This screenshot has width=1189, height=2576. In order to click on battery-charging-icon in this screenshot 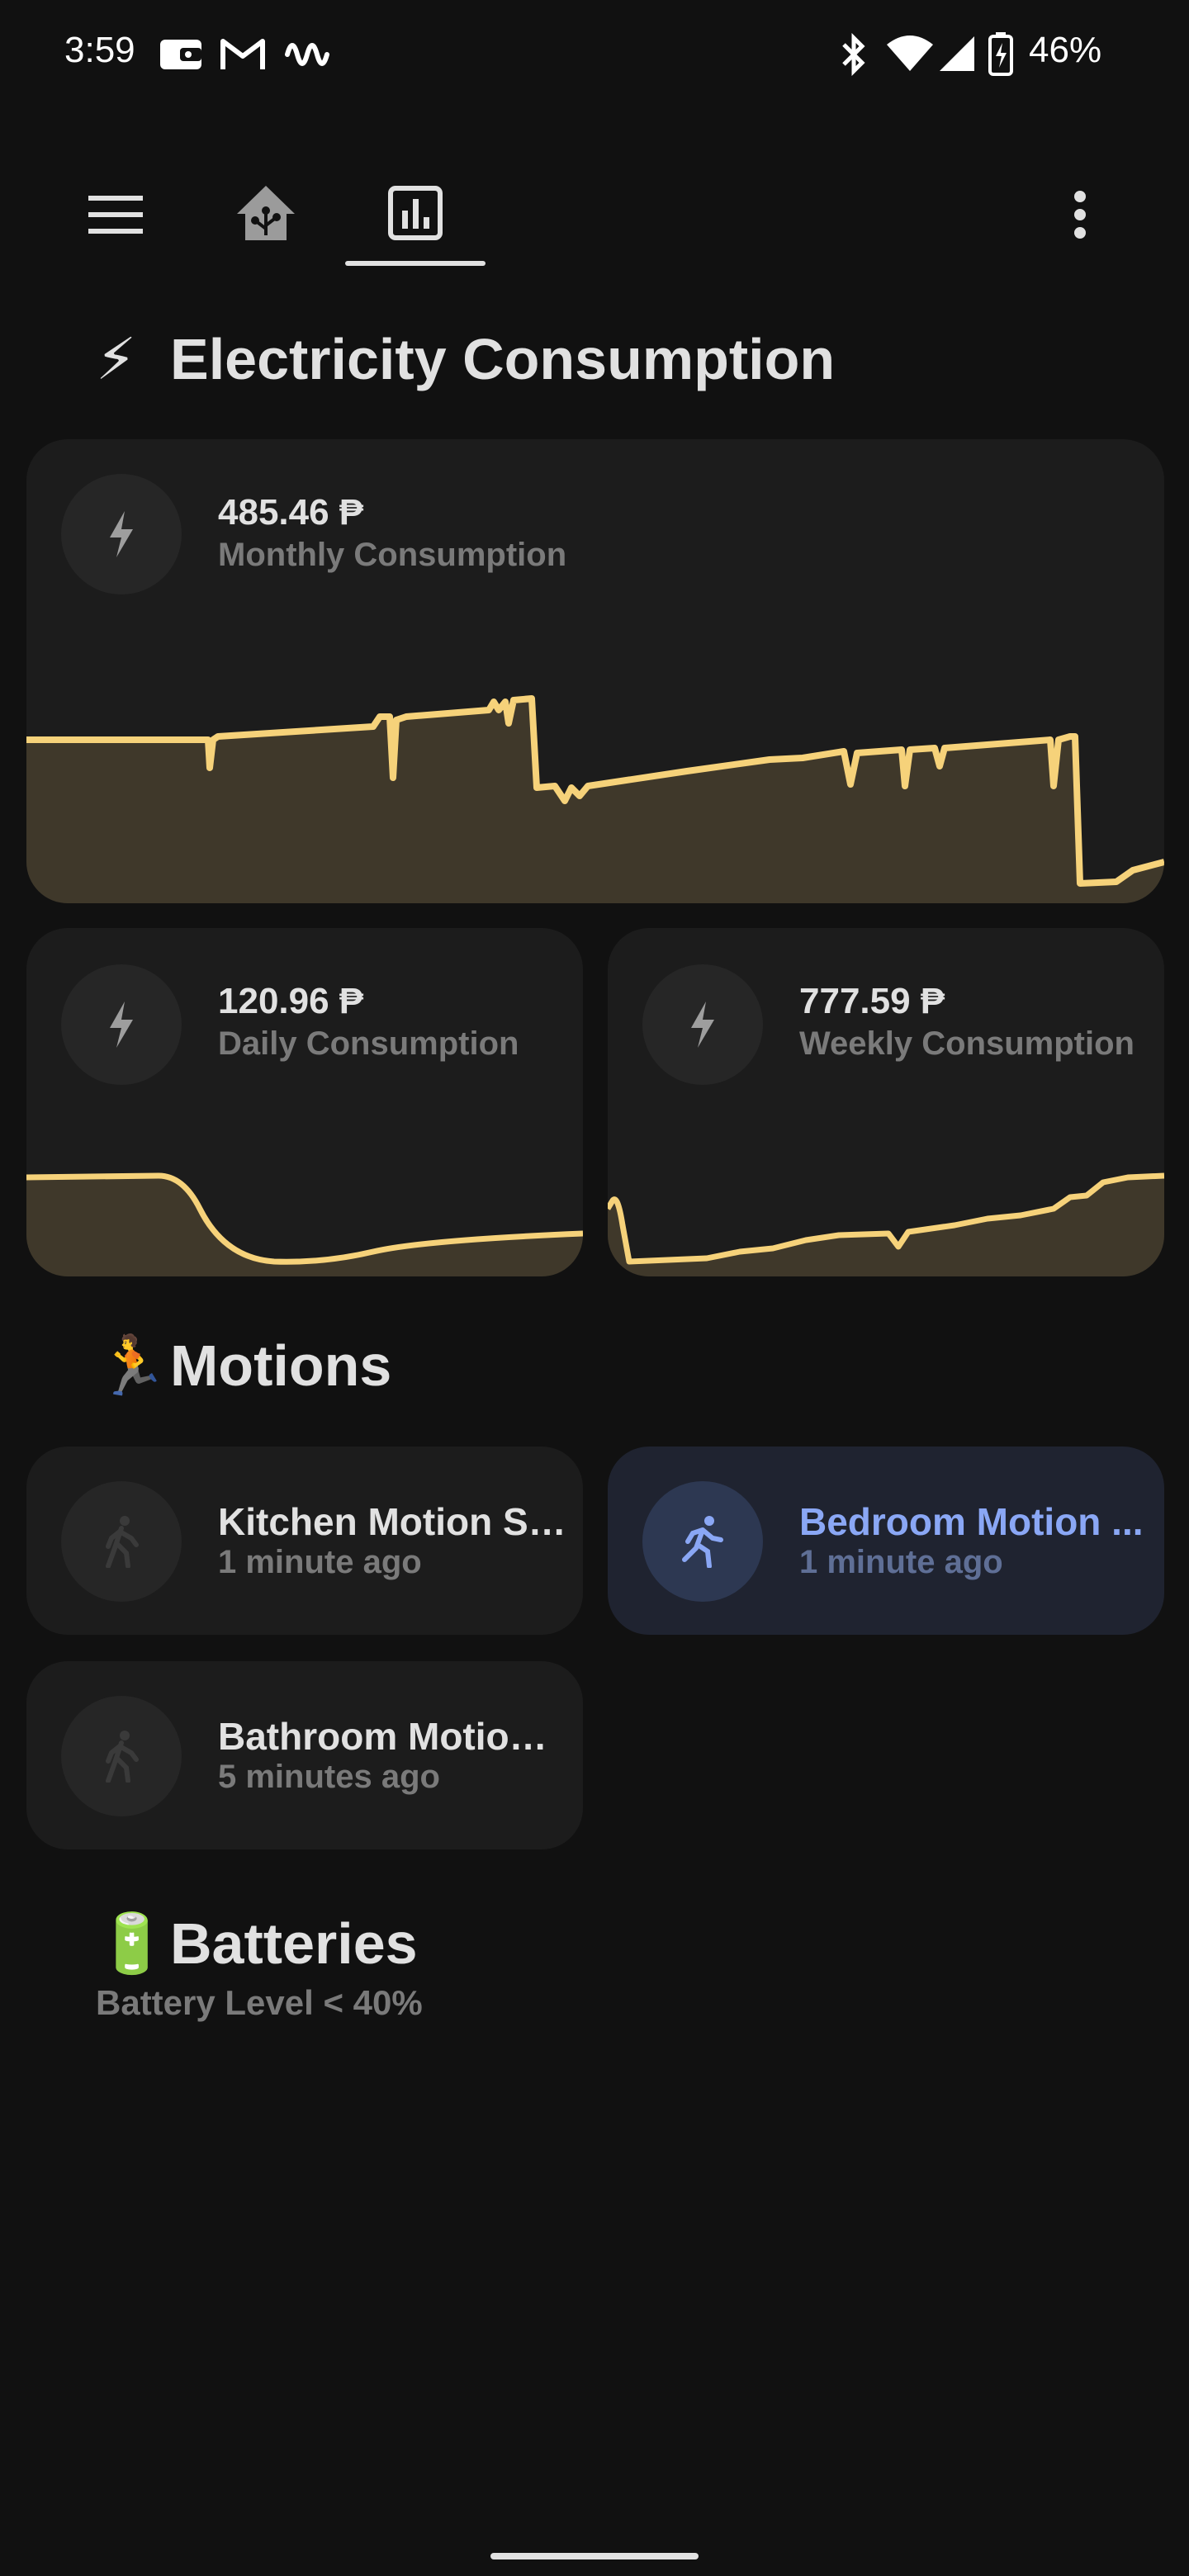, I will do `click(1001, 55)`.